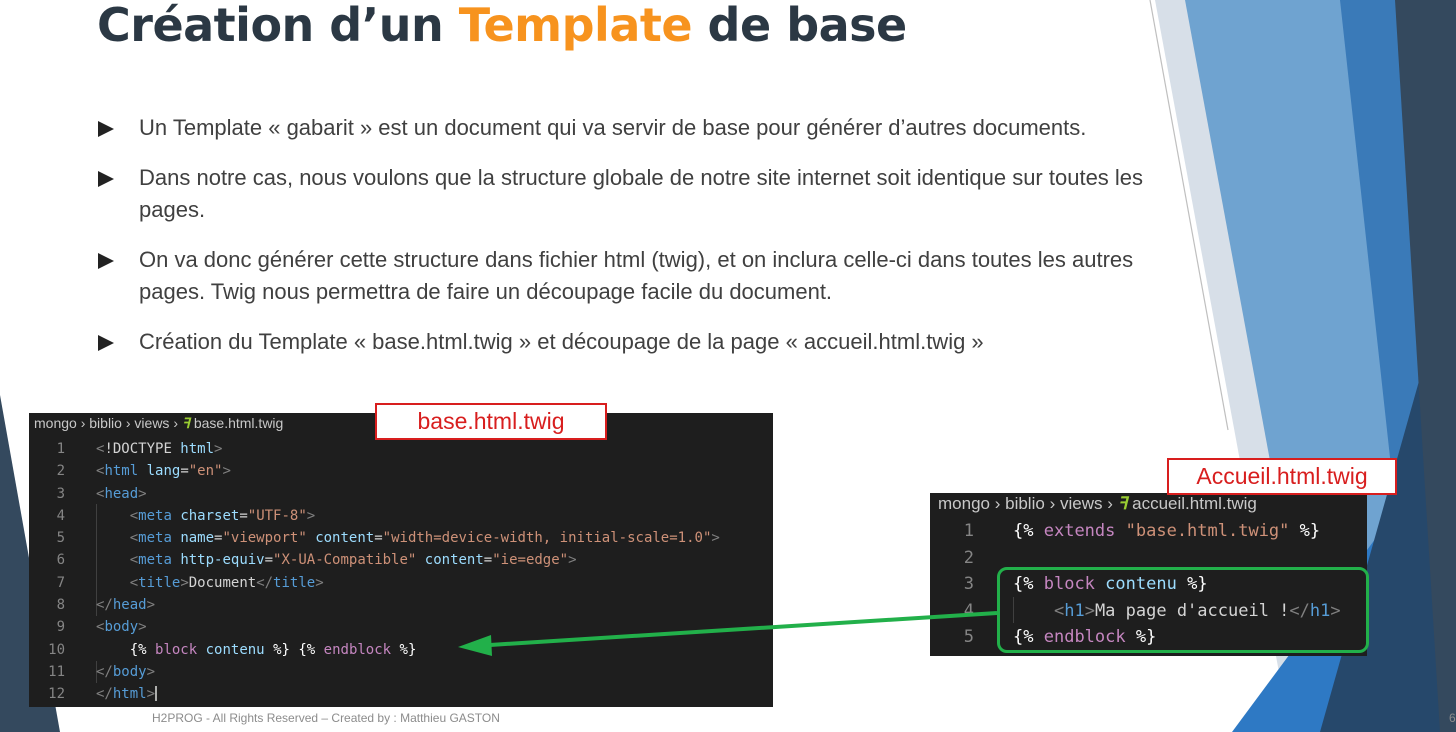  I want to click on code-text: <body>, so click(121, 627).